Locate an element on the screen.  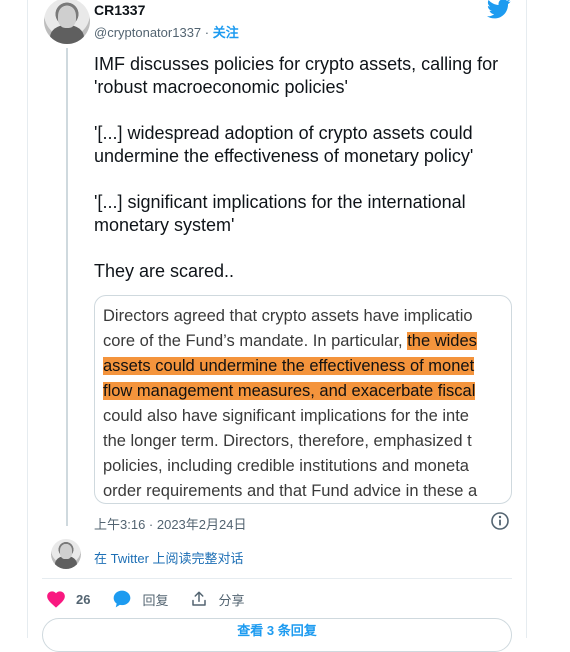
follow-link: 关注 is located at coordinates (226, 32).